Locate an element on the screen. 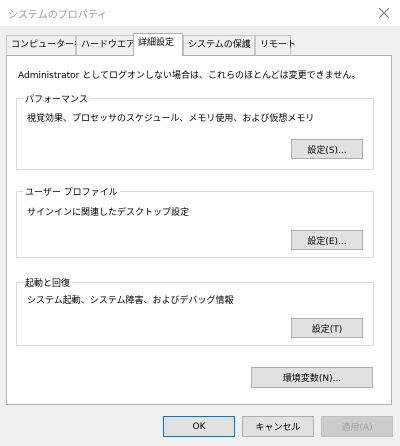 The width and height of the screenshot is (400, 446). apply-button: 適用(A) is located at coordinates (357, 426).